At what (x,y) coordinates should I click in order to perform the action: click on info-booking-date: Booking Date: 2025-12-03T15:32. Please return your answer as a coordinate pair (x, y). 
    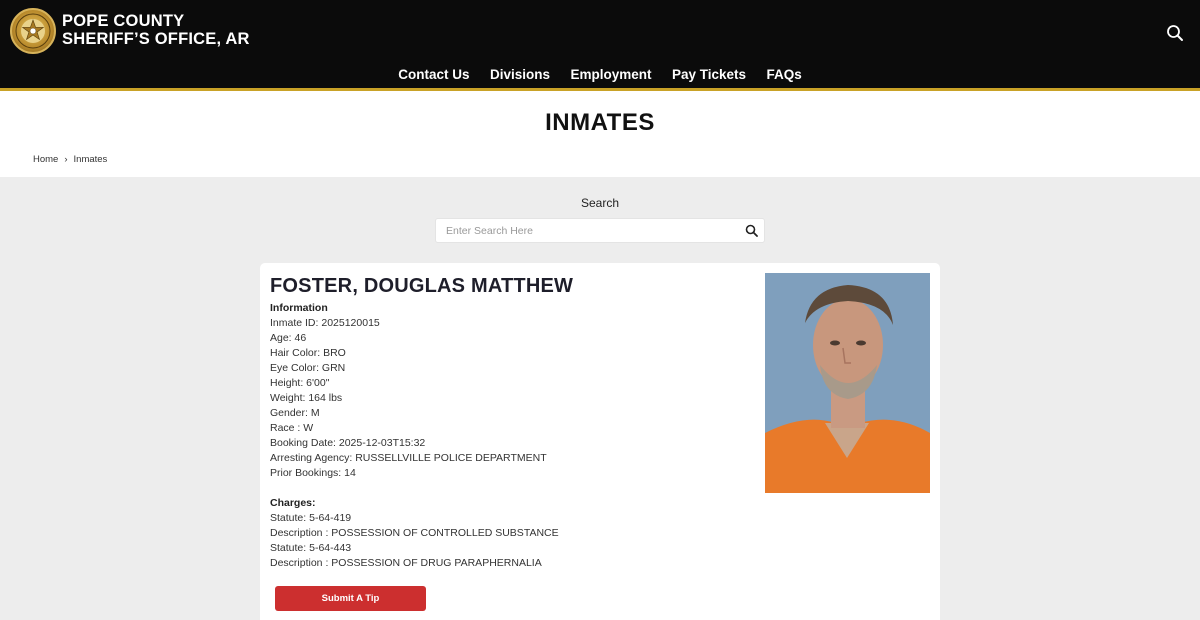
    Looking at the image, I should click on (348, 443).